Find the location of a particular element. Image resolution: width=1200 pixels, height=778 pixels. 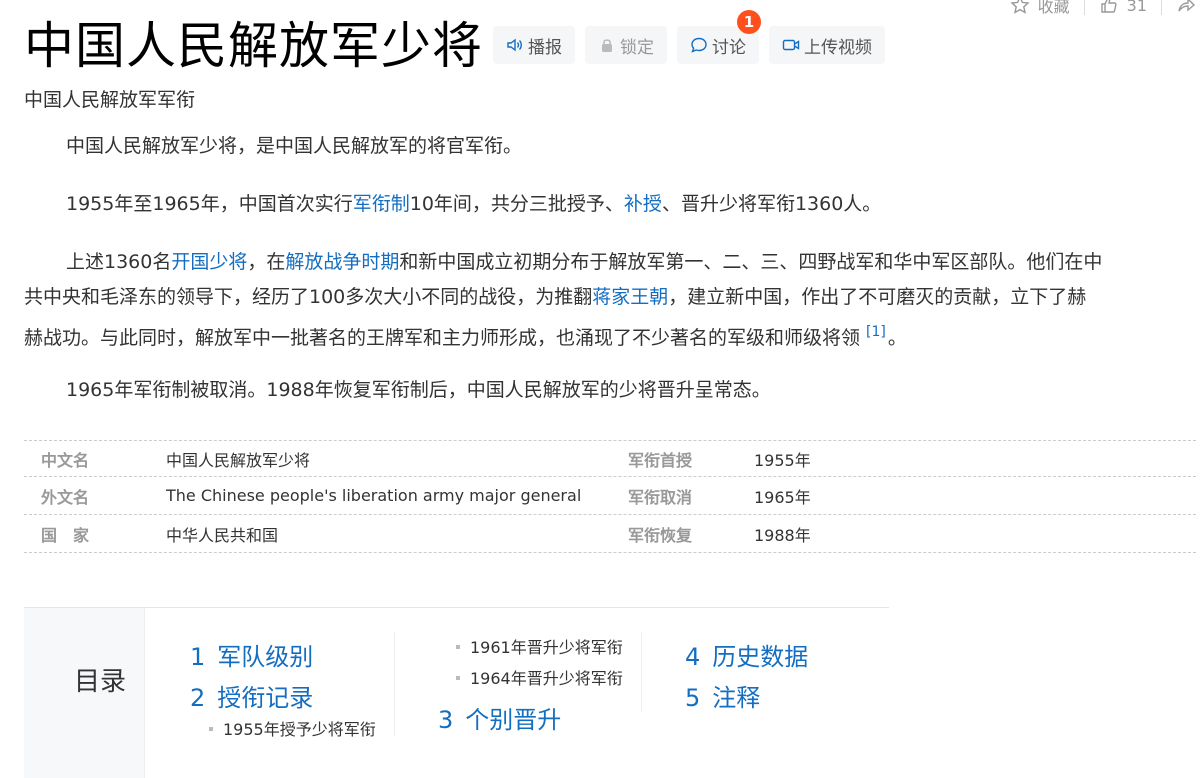

toc-sublabel: 1964年晋升少将军衔 is located at coordinates (546, 678).